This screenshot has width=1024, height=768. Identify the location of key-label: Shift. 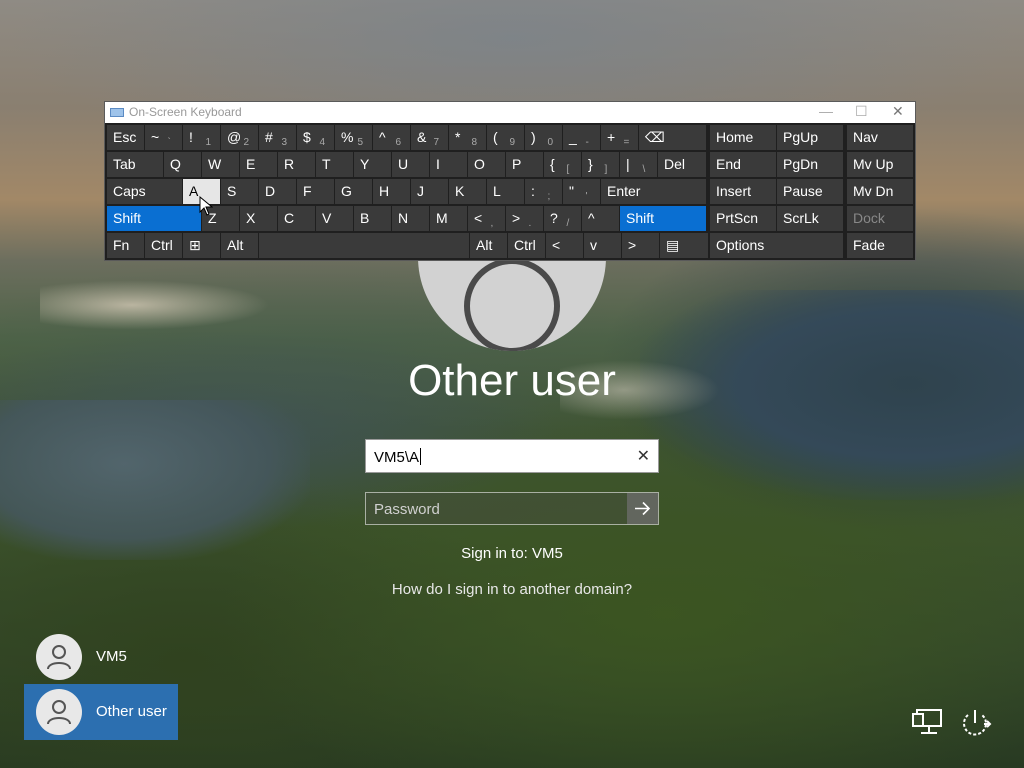
(127, 218).